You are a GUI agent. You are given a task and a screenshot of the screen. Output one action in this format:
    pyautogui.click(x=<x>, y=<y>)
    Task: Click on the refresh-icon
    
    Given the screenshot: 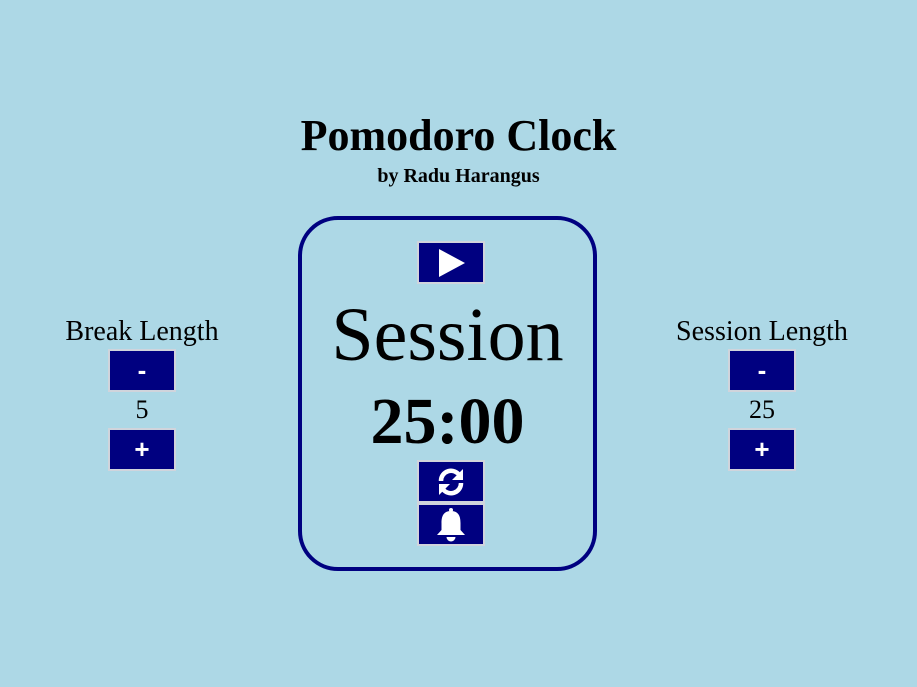 What is the action you would take?
    pyautogui.click(x=451, y=481)
    